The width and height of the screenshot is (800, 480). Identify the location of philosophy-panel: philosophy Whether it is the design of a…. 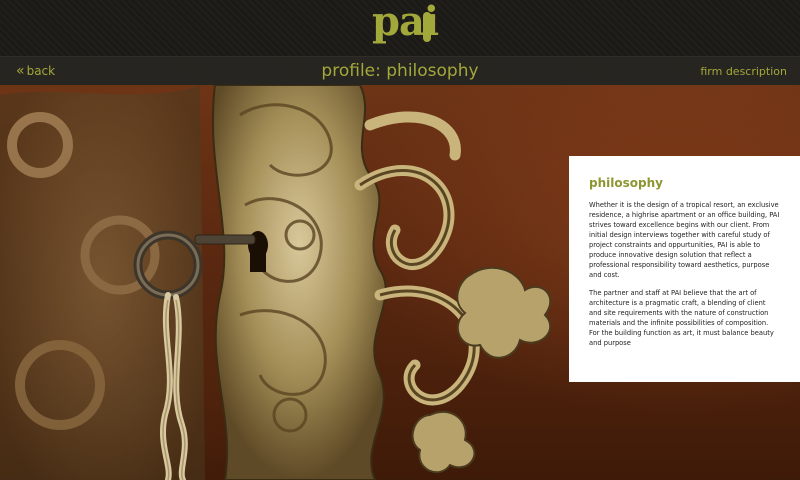
(684, 269).